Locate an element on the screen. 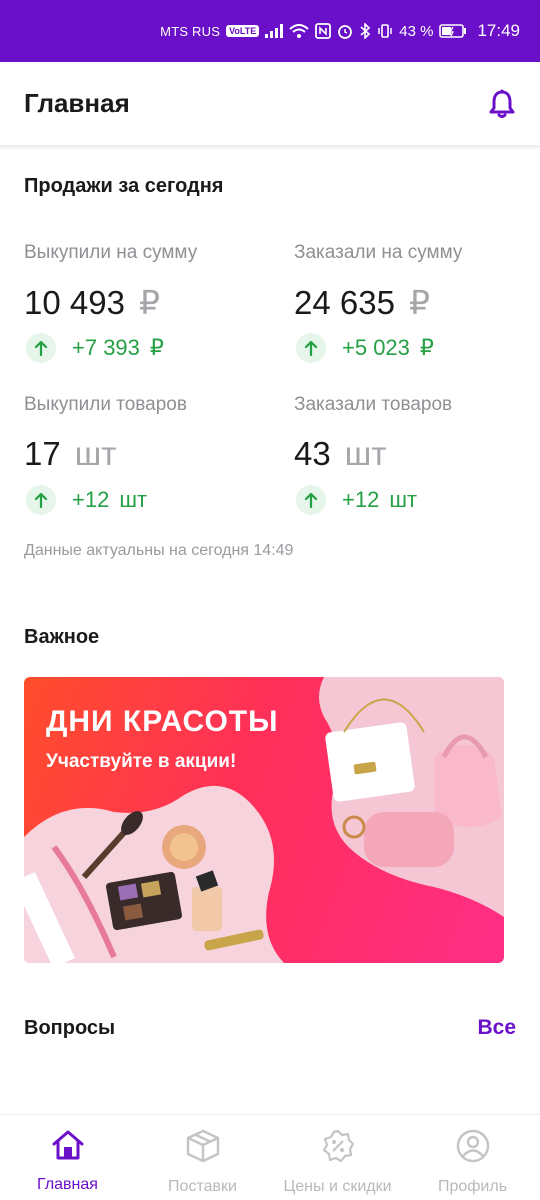  bottom-navigation: Главная Поставки Цены и скидки Профиль is located at coordinates (270, 1157).